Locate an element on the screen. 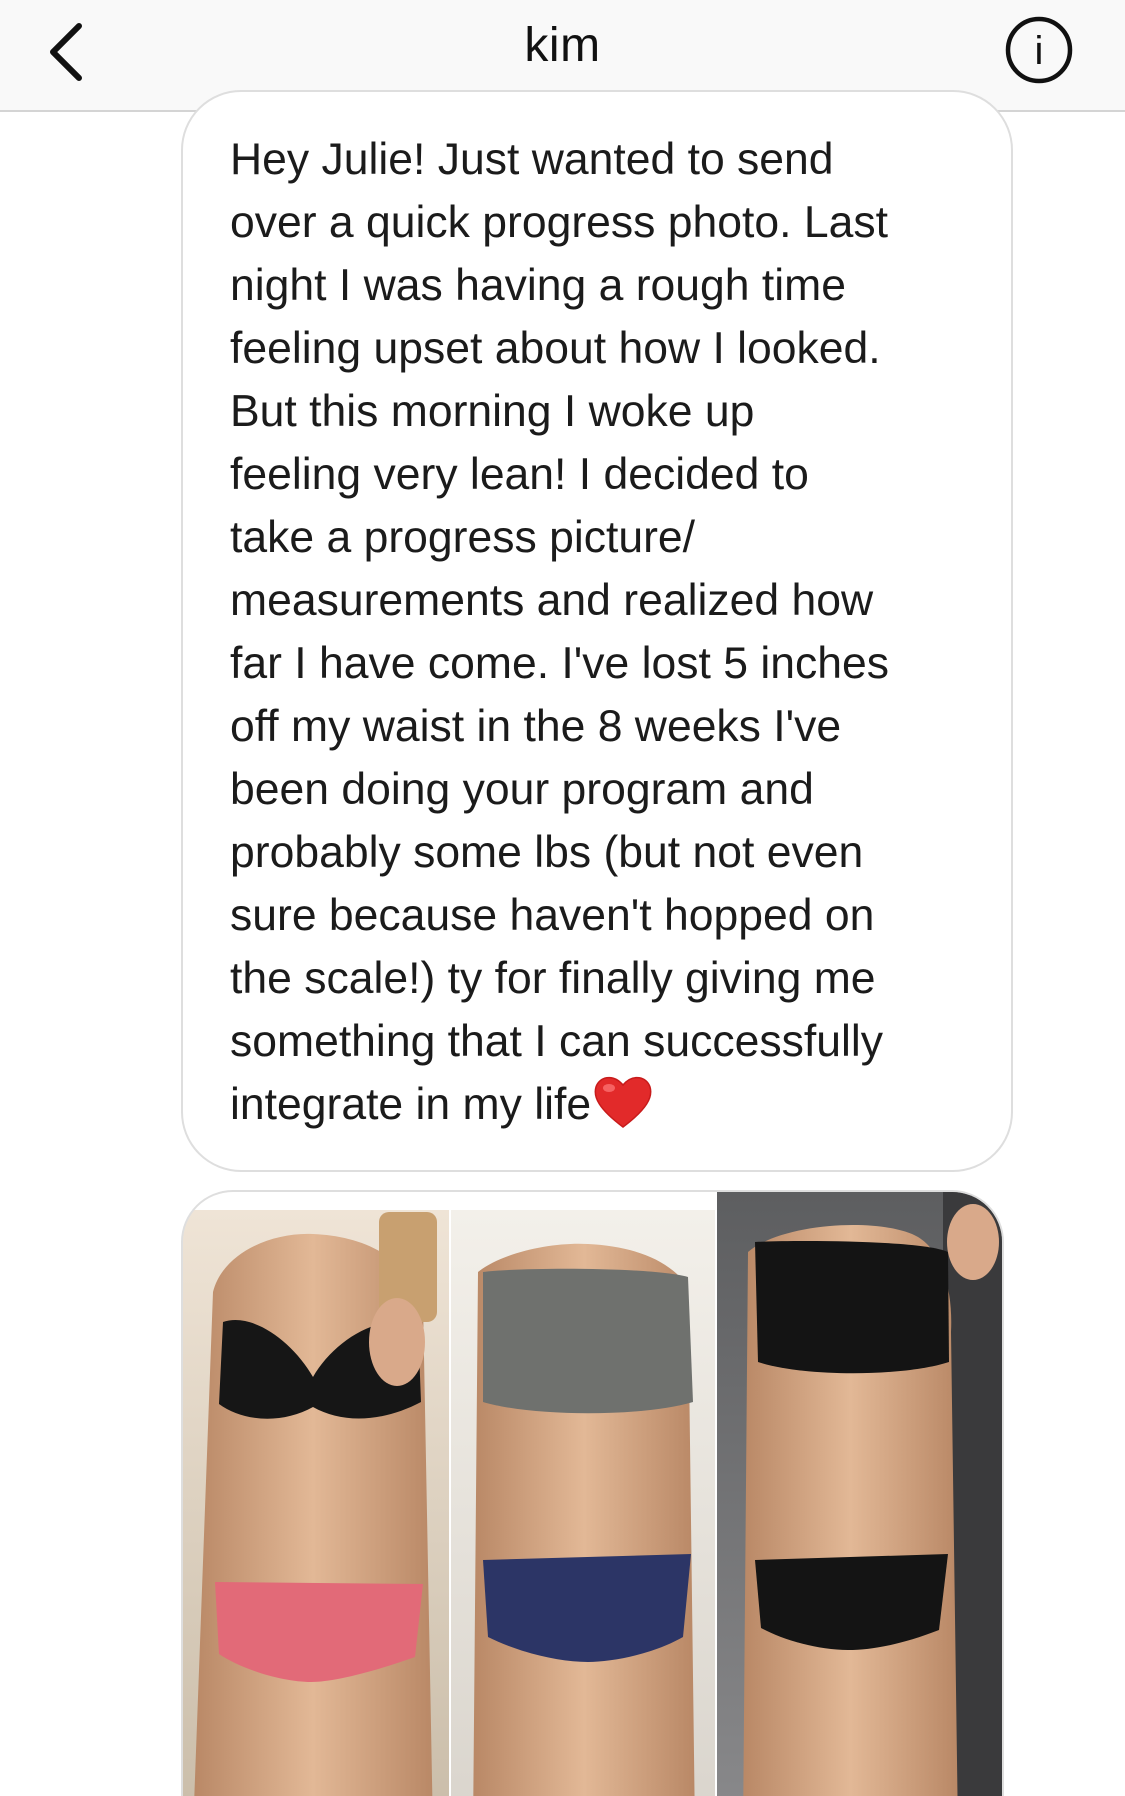  info-button: i is located at coordinates (1039, 50).